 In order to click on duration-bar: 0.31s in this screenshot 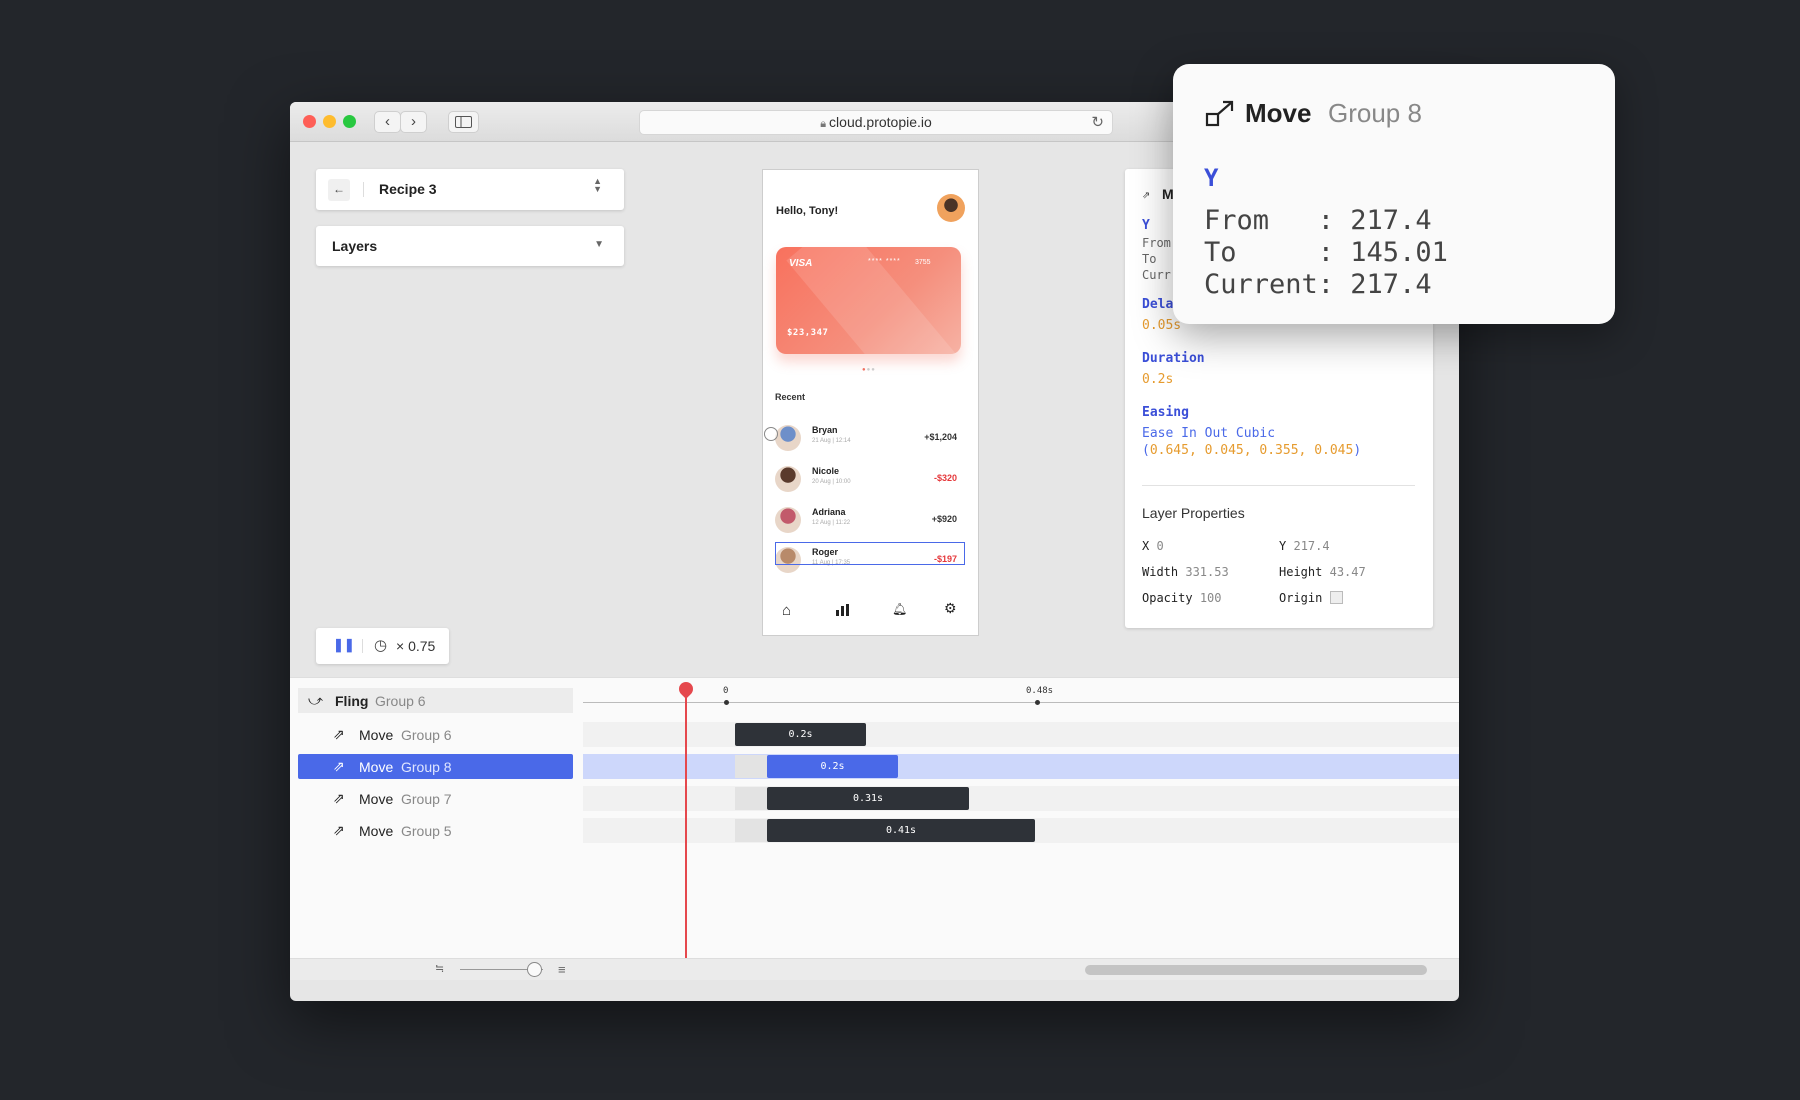, I will do `click(868, 798)`.